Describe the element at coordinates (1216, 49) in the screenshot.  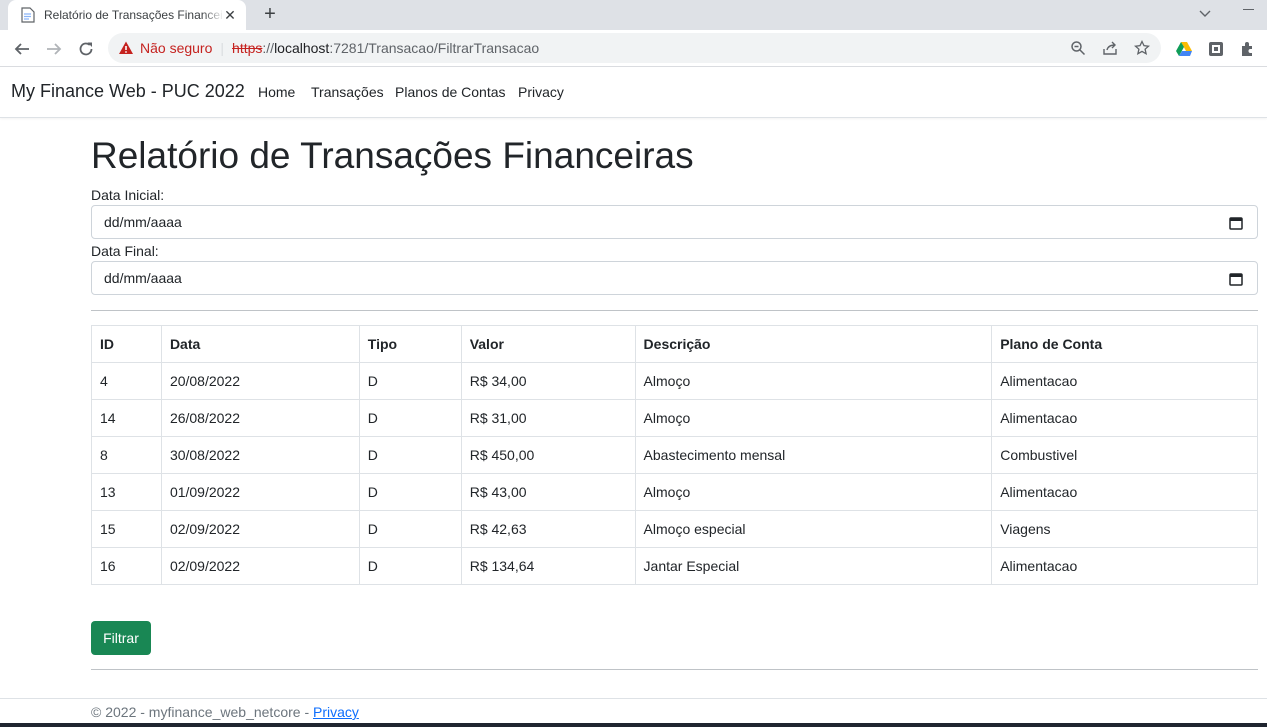
I see `extension-icon` at that location.